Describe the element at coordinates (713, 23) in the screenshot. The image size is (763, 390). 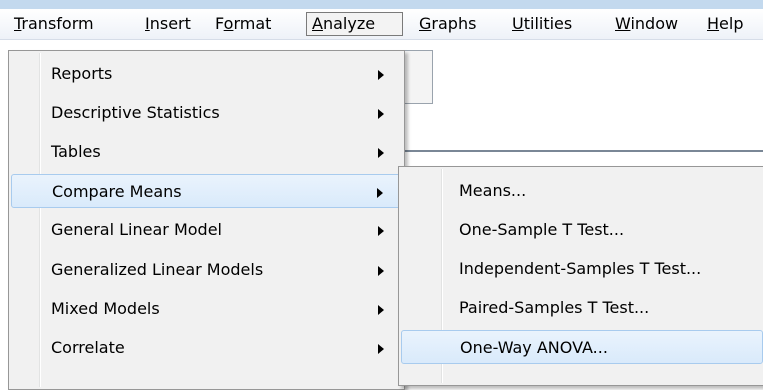
I see `menu-help-mnemonic: H` at that location.